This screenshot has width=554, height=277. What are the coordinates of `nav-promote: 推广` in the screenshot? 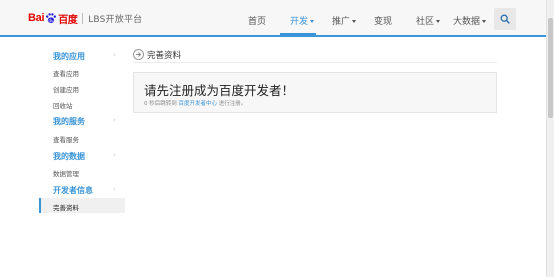 It's located at (344, 20).